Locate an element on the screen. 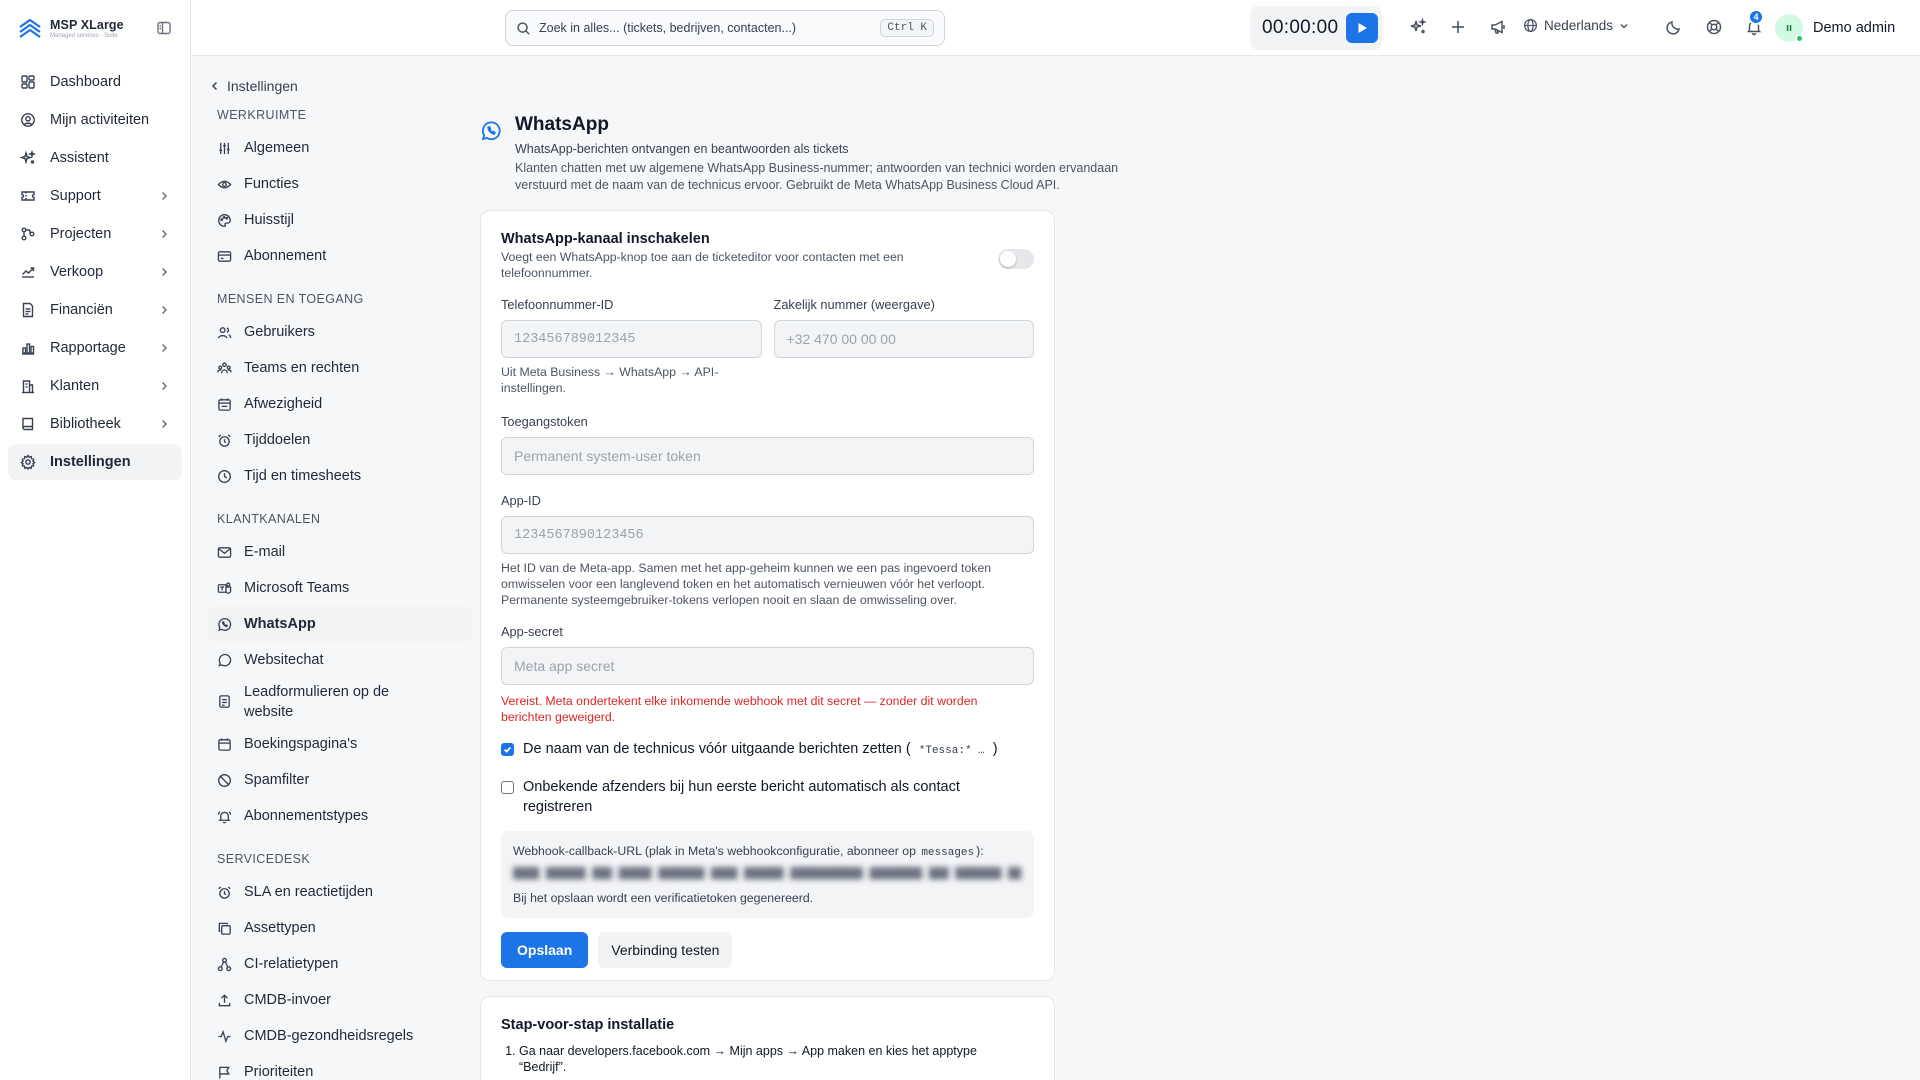  settings-item-gebruikers: Gebruikers is located at coordinates (337, 332).